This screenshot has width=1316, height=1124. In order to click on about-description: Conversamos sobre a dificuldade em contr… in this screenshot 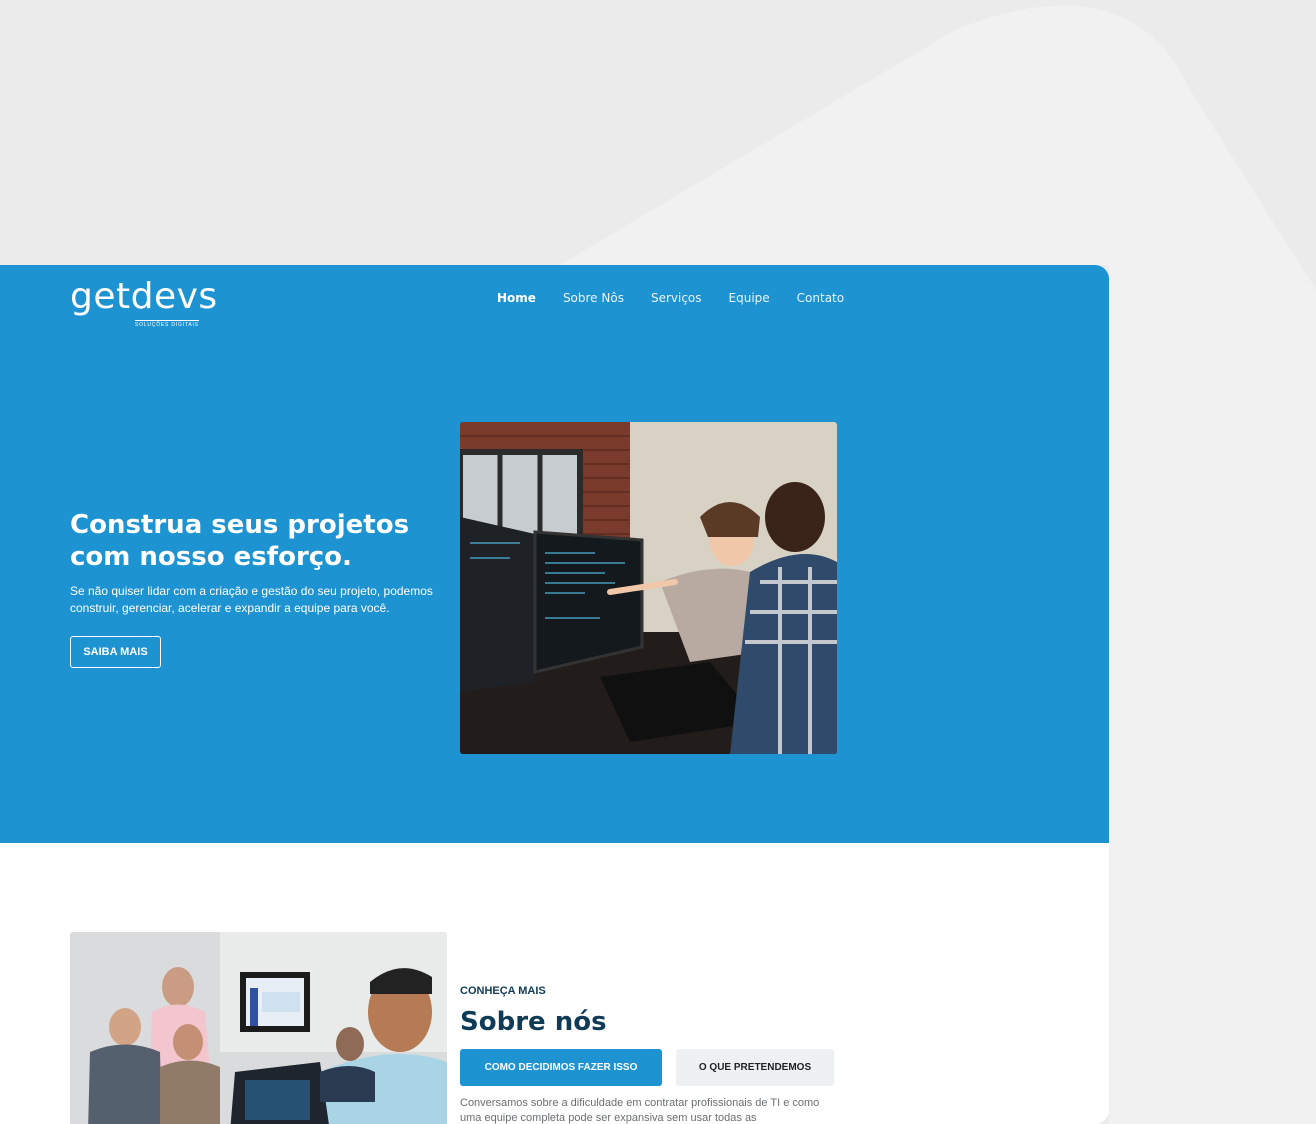, I will do `click(640, 1110)`.